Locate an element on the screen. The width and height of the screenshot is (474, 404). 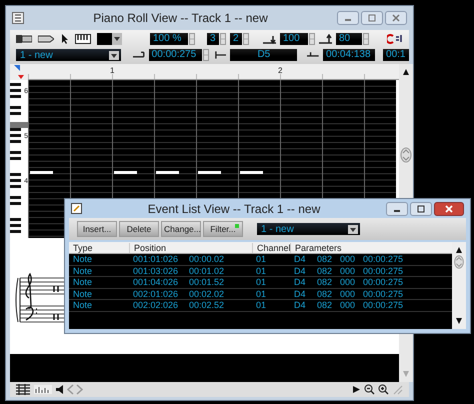
zoom-out-icon is located at coordinates (369, 389).